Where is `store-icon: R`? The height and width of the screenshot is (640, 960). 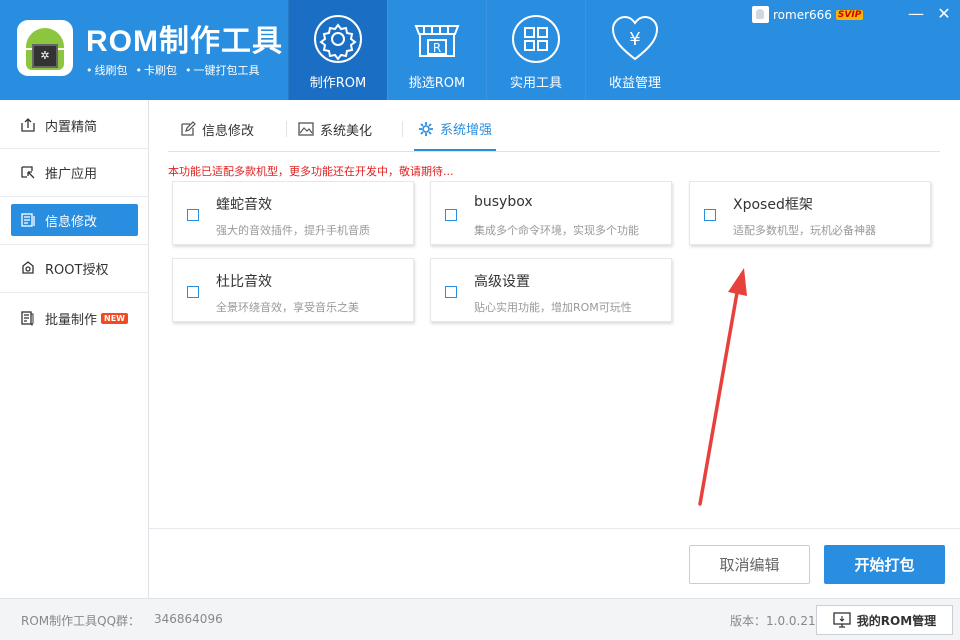
store-icon: R is located at coordinates (437, 41).